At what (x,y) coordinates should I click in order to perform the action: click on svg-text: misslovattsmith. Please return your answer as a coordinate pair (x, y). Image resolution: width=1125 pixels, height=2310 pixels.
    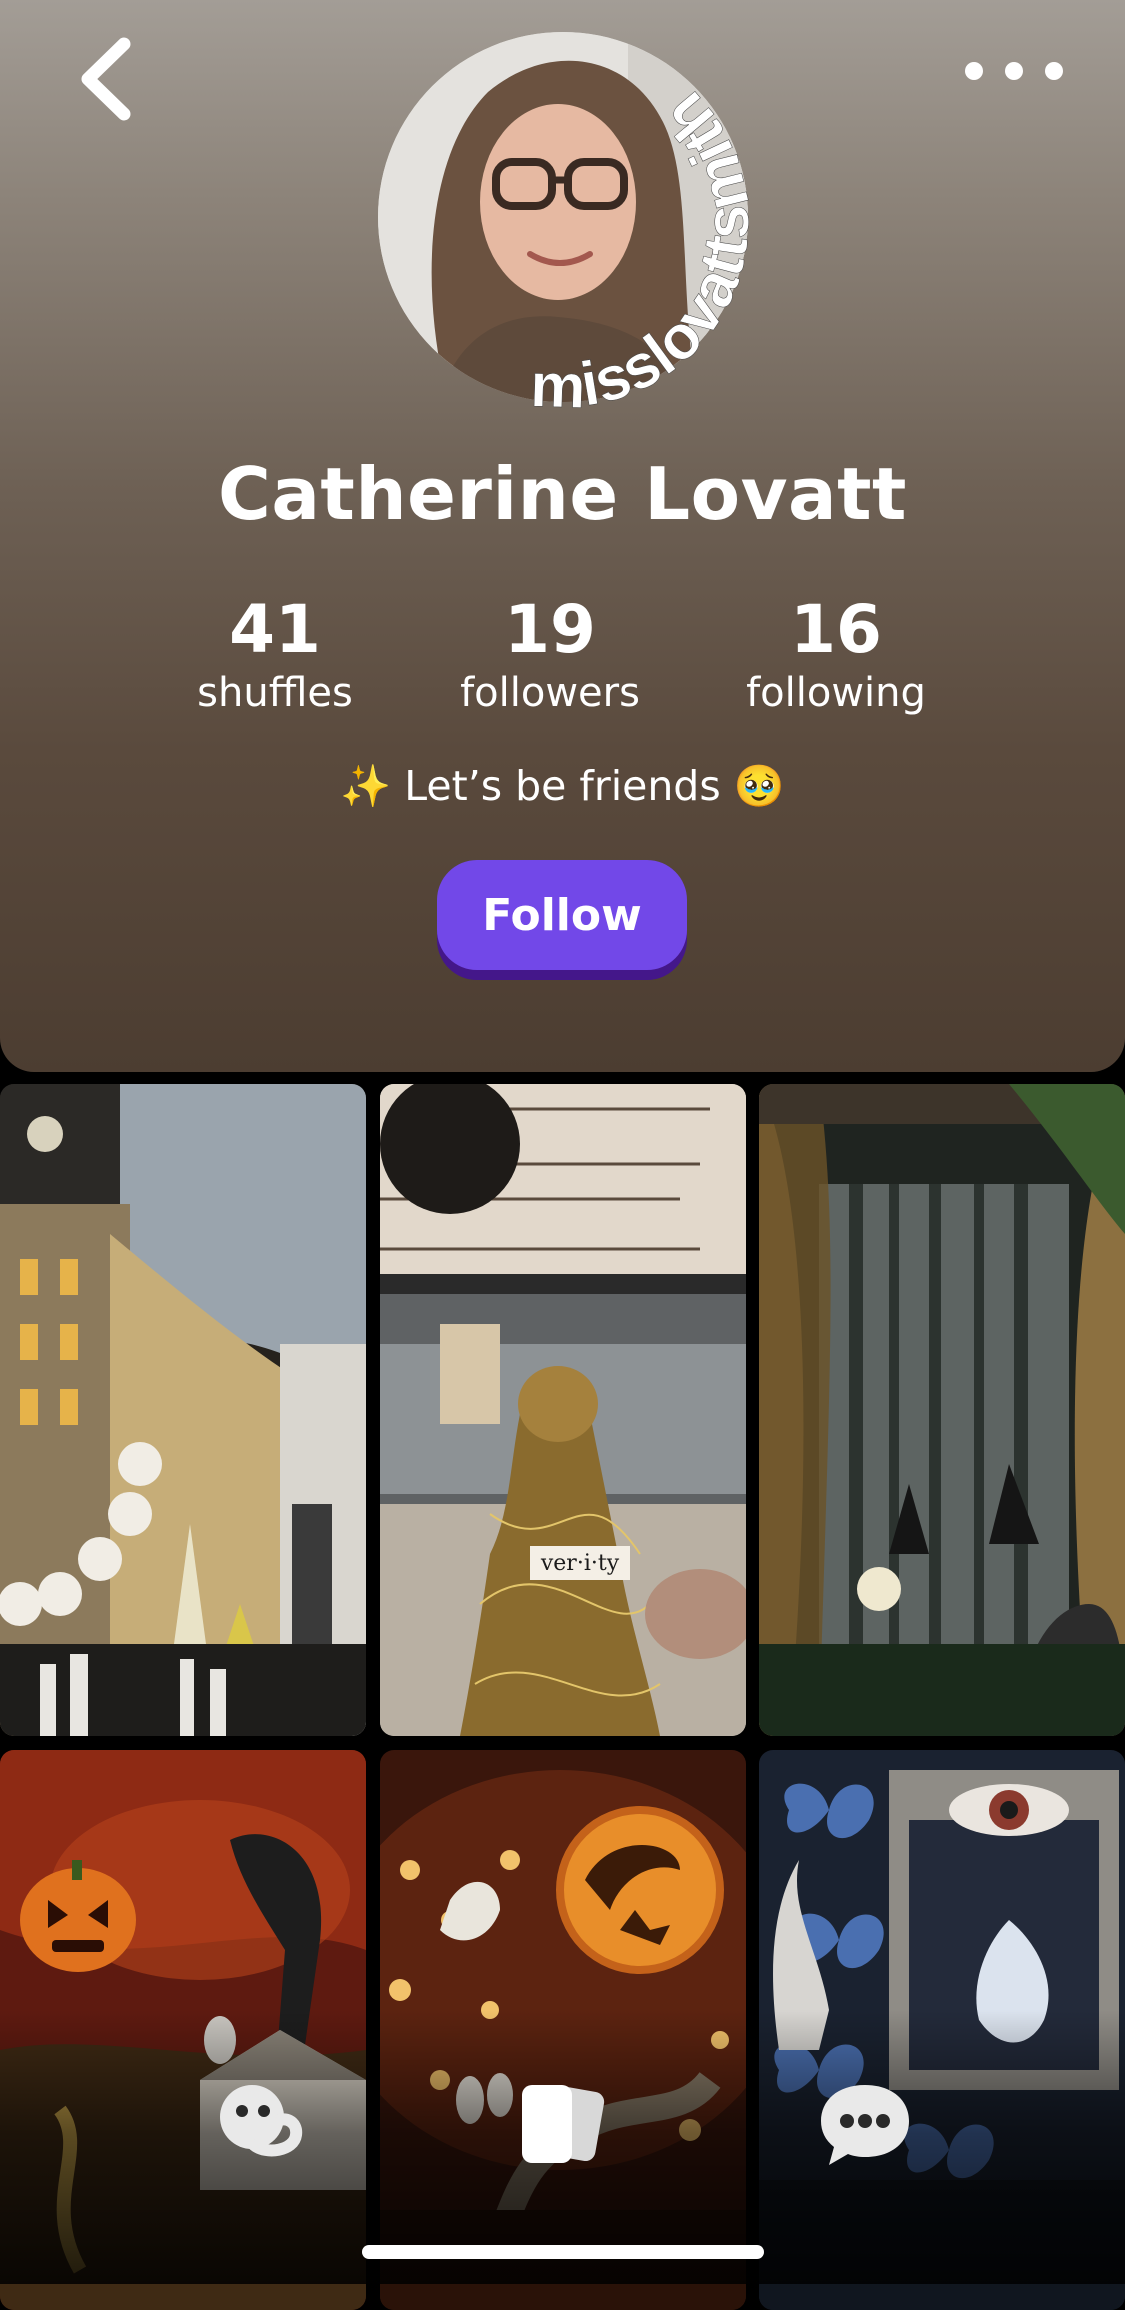
    Looking at the image, I should click on (645, 250).